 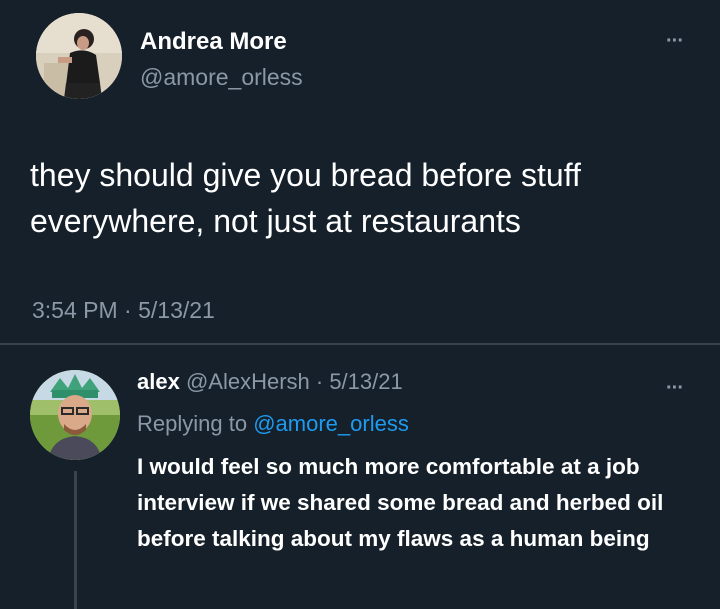 What do you see at coordinates (675, 388) in the screenshot?
I see `reply-more-options-icon: ···` at bounding box center [675, 388].